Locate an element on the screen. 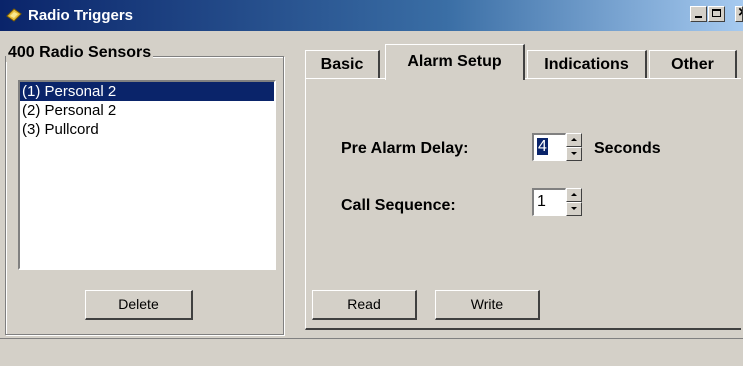  write-button: Write is located at coordinates (487, 305).